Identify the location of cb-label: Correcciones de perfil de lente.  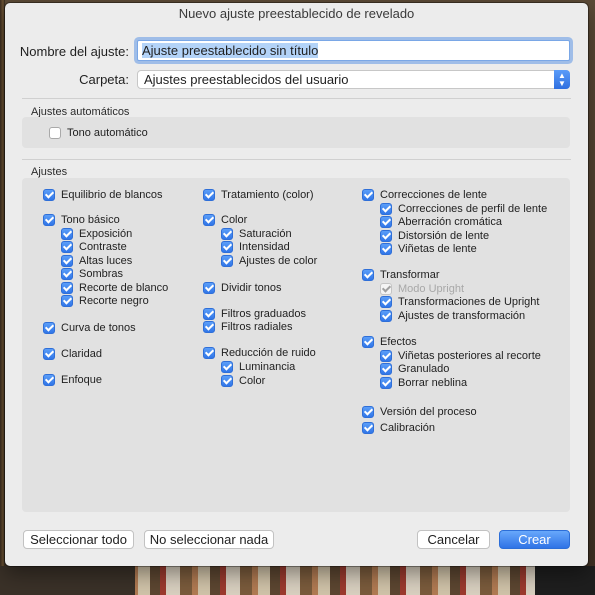
(473, 208).